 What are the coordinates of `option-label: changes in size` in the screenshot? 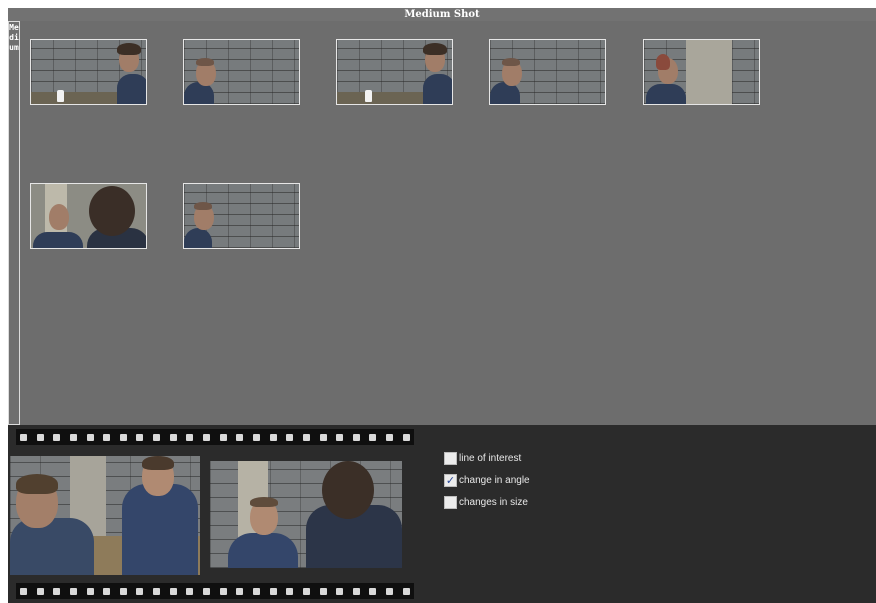 It's located at (493, 502).